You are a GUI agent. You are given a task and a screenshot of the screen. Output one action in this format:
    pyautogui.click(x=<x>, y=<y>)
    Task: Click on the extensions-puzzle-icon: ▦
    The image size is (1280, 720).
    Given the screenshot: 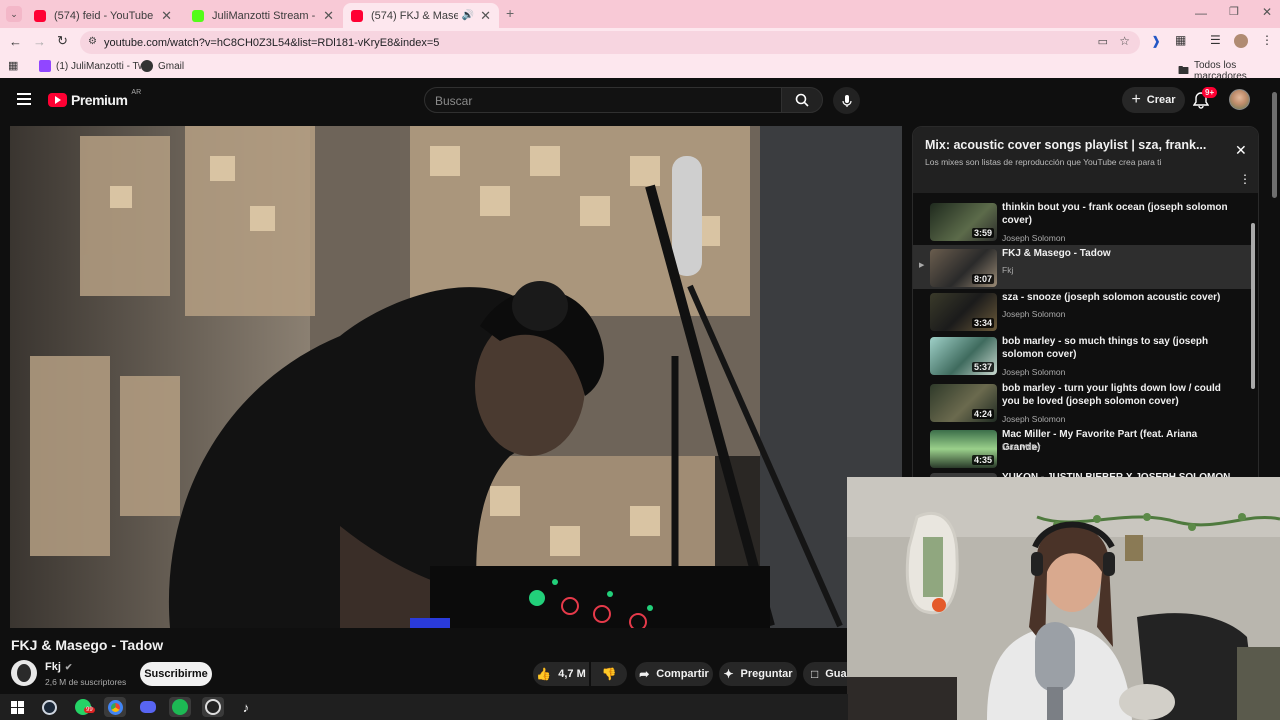 What is the action you would take?
    pyautogui.click(x=1180, y=40)
    